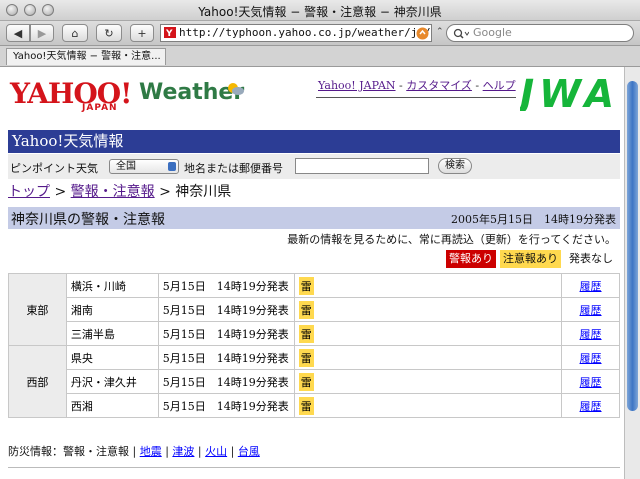 The width and height of the screenshot is (640, 479). I want to click on prefecture-header: 神奈川県の警報・注意報 2005年5月15日 14時19分発表, so click(314, 218).